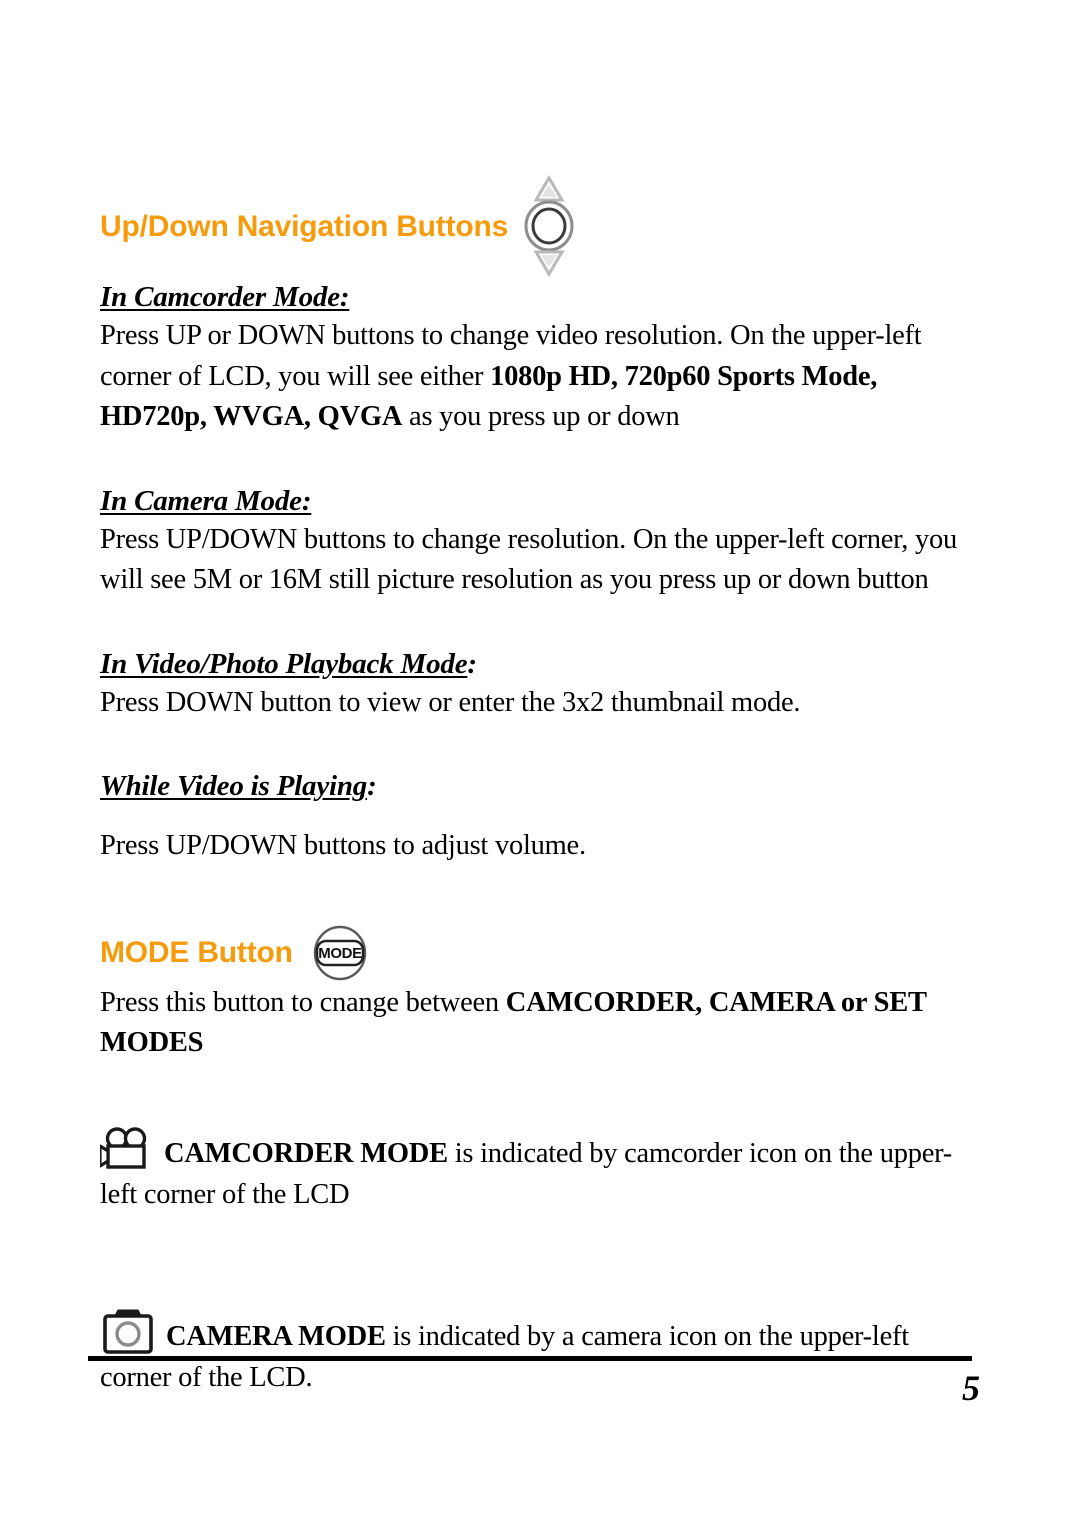 The image size is (1080, 1521). I want to click on footer-divider, so click(530, 1358).